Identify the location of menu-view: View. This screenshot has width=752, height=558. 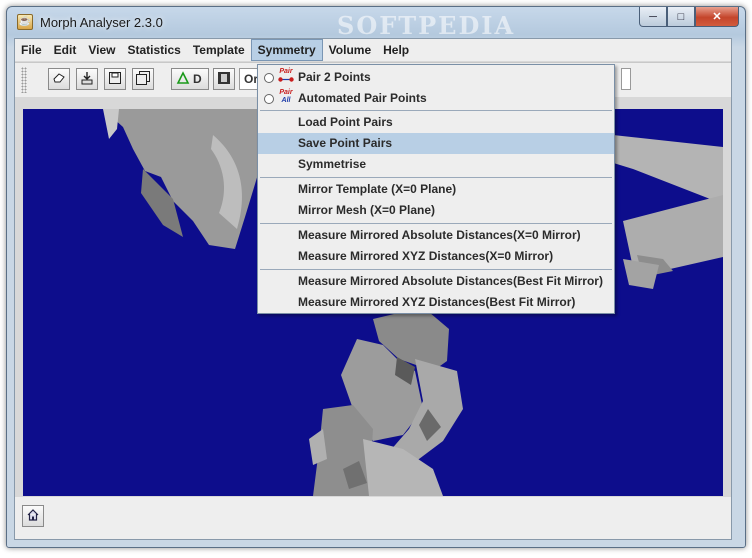
(101, 50).